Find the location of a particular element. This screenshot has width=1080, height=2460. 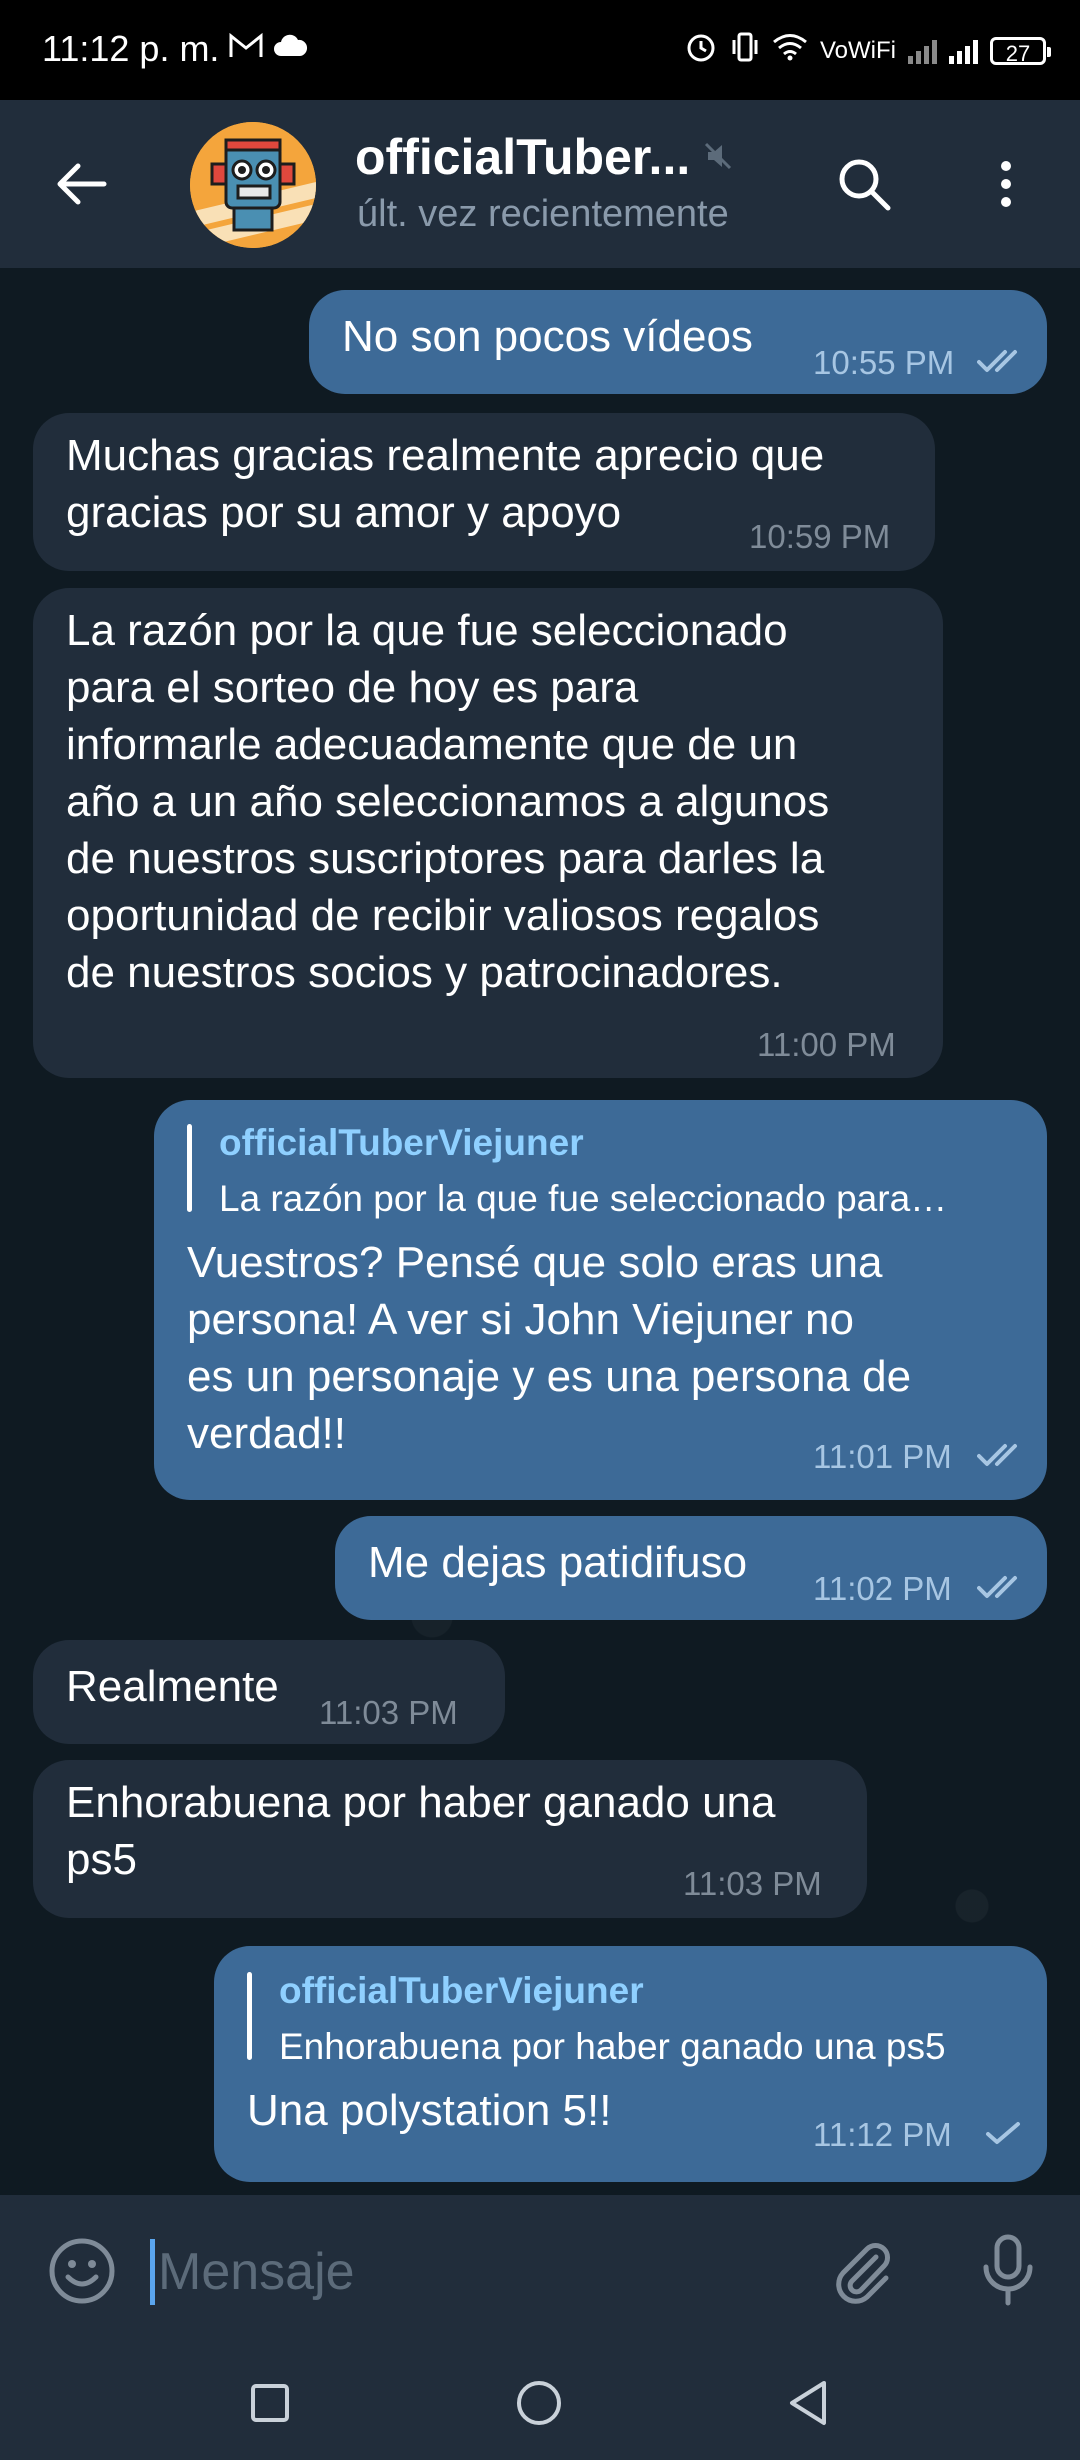

mute-icon is located at coordinates (718, 158).